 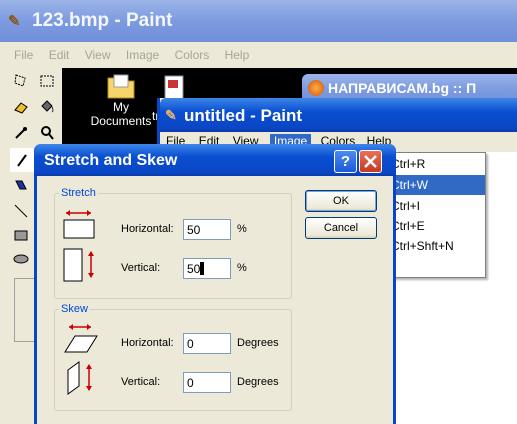 I want to click on stretch-vertical-label: Vertical:, so click(x=141, y=268).